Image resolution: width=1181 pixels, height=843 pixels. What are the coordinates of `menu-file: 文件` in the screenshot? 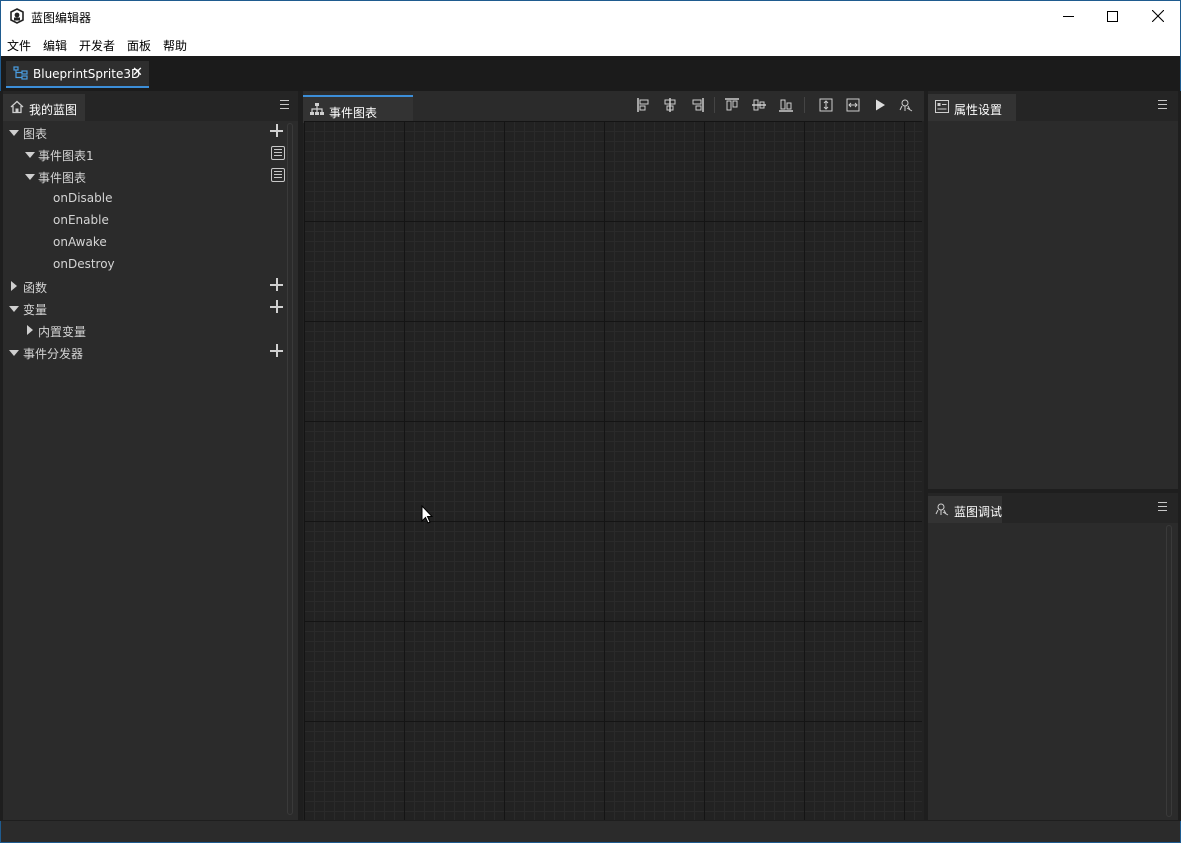 It's located at (19, 45).